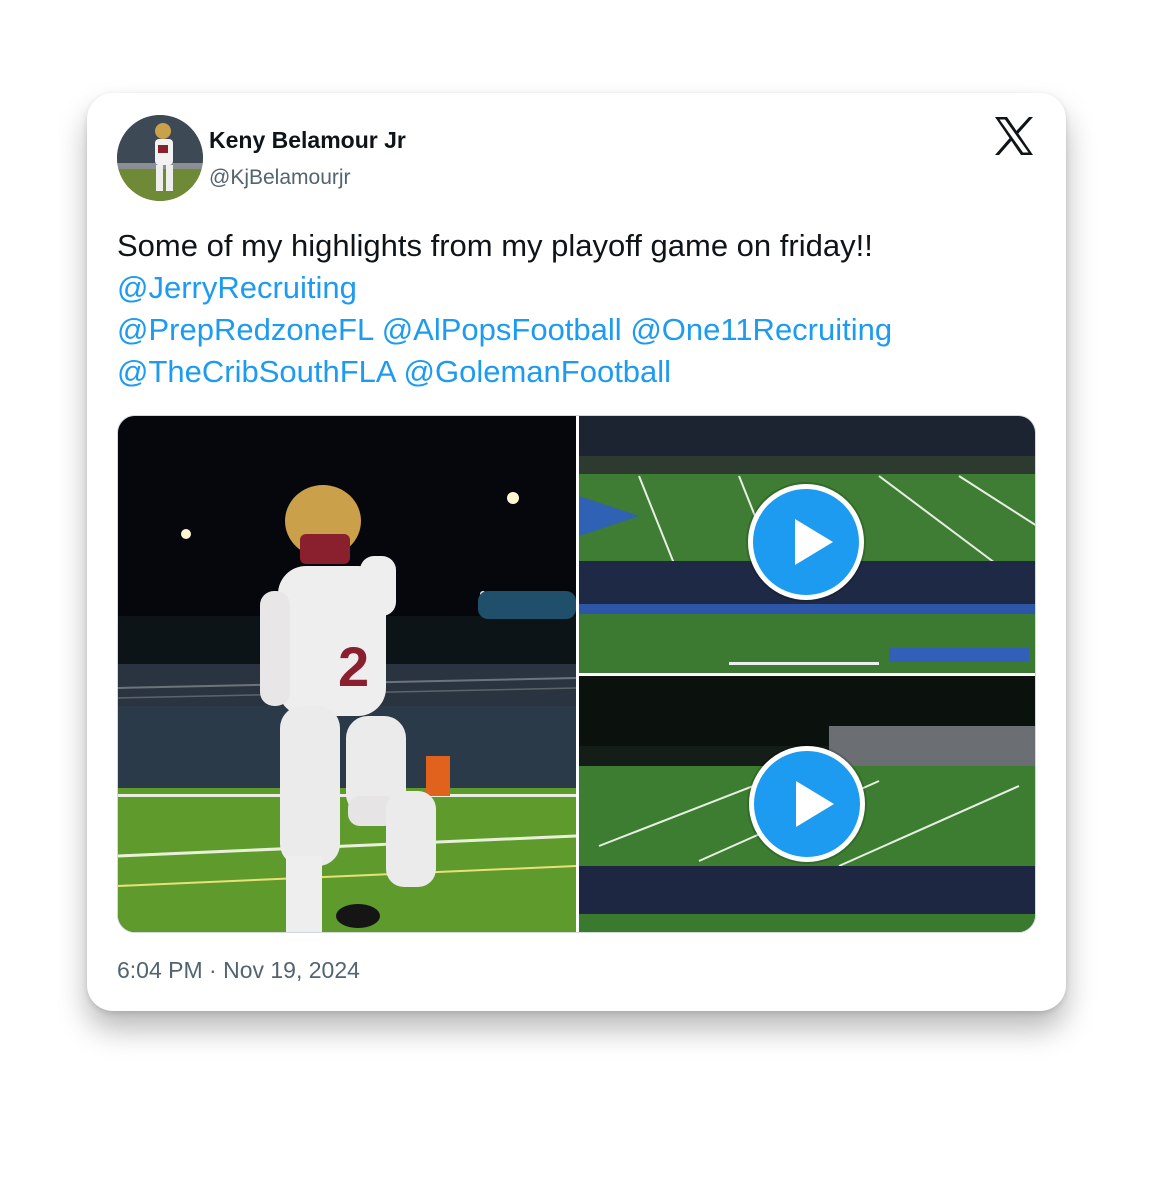  Describe the element at coordinates (307, 140) in the screenshot. I see `display-name: Keny Belamour Jr` at that location.